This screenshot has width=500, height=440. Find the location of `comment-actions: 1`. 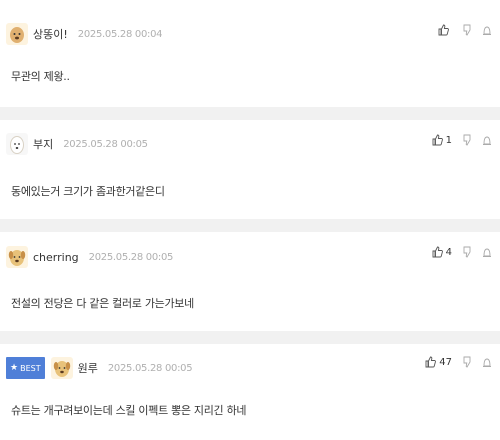

comment-actions: 1 is located at coordinates (462, 140).